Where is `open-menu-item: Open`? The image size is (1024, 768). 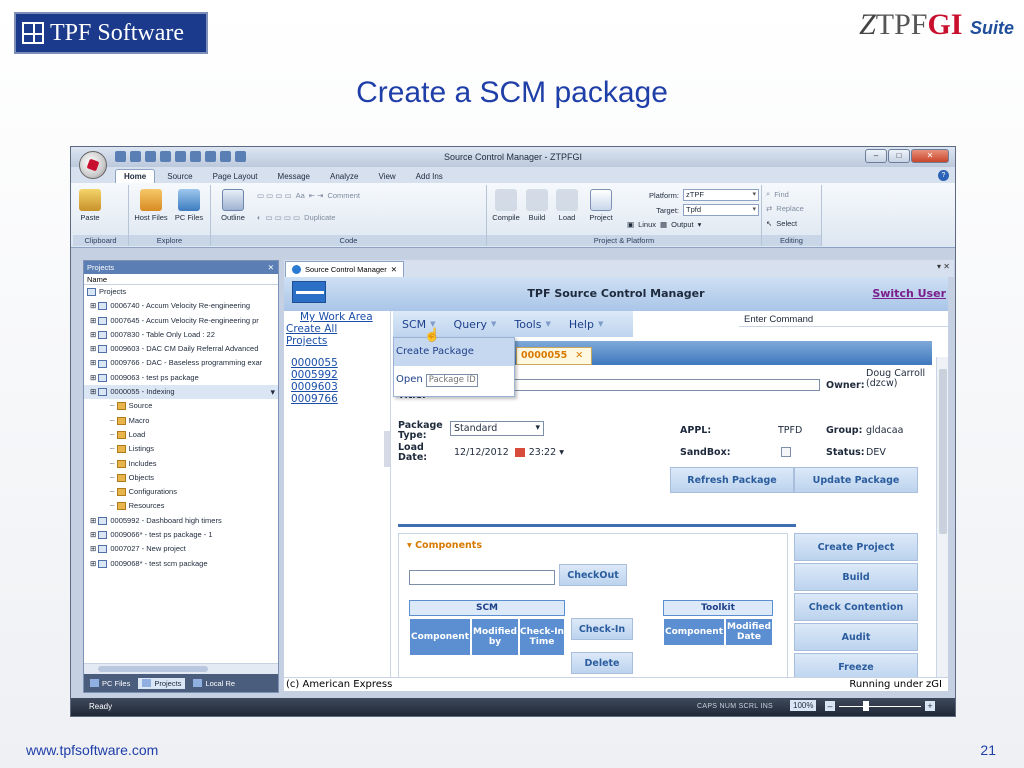 open-menu-item: Open is located at coordinates (454, 380).